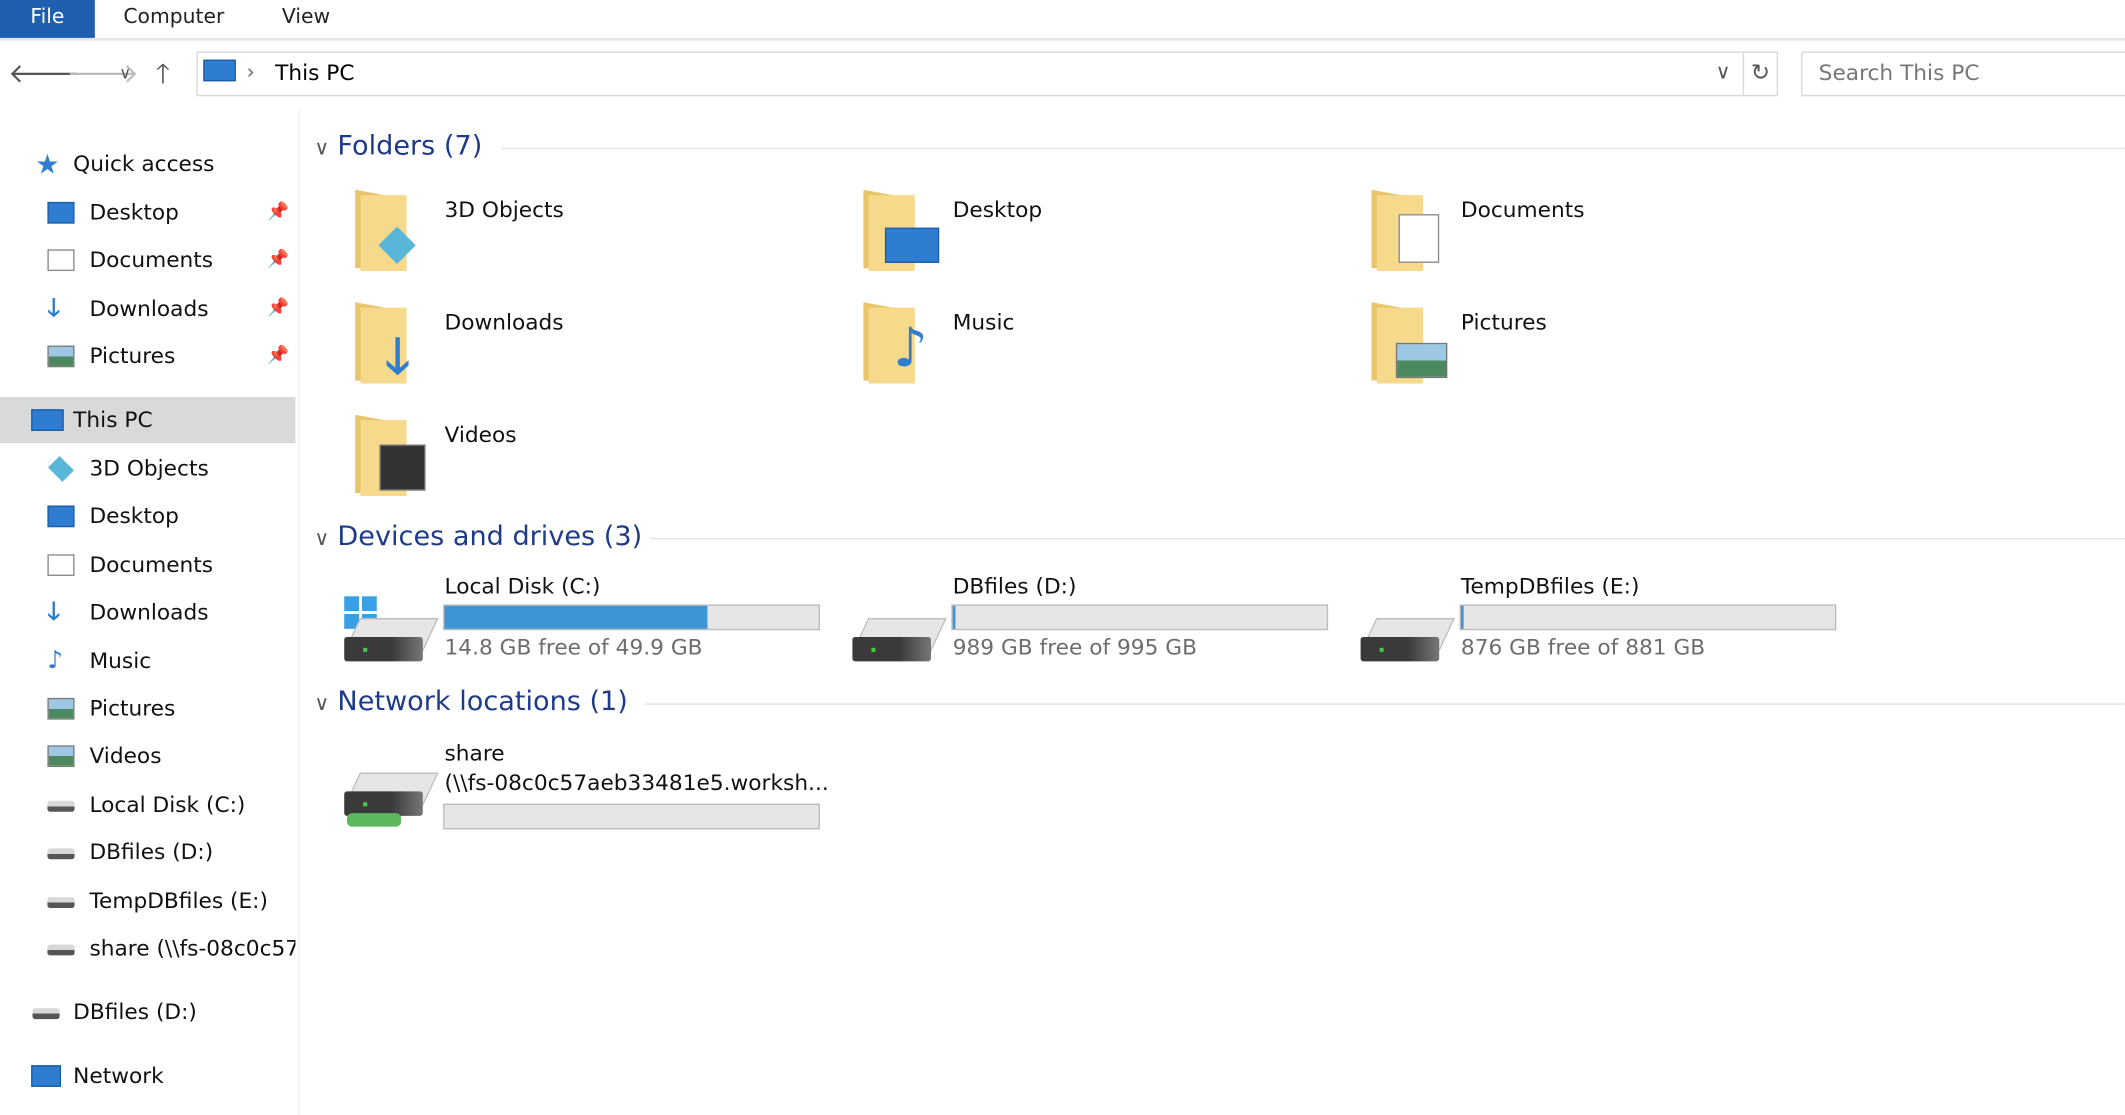  Describe the element at coordinates (306, 19) in the screenshot. I see `tab-view: View` at that location.